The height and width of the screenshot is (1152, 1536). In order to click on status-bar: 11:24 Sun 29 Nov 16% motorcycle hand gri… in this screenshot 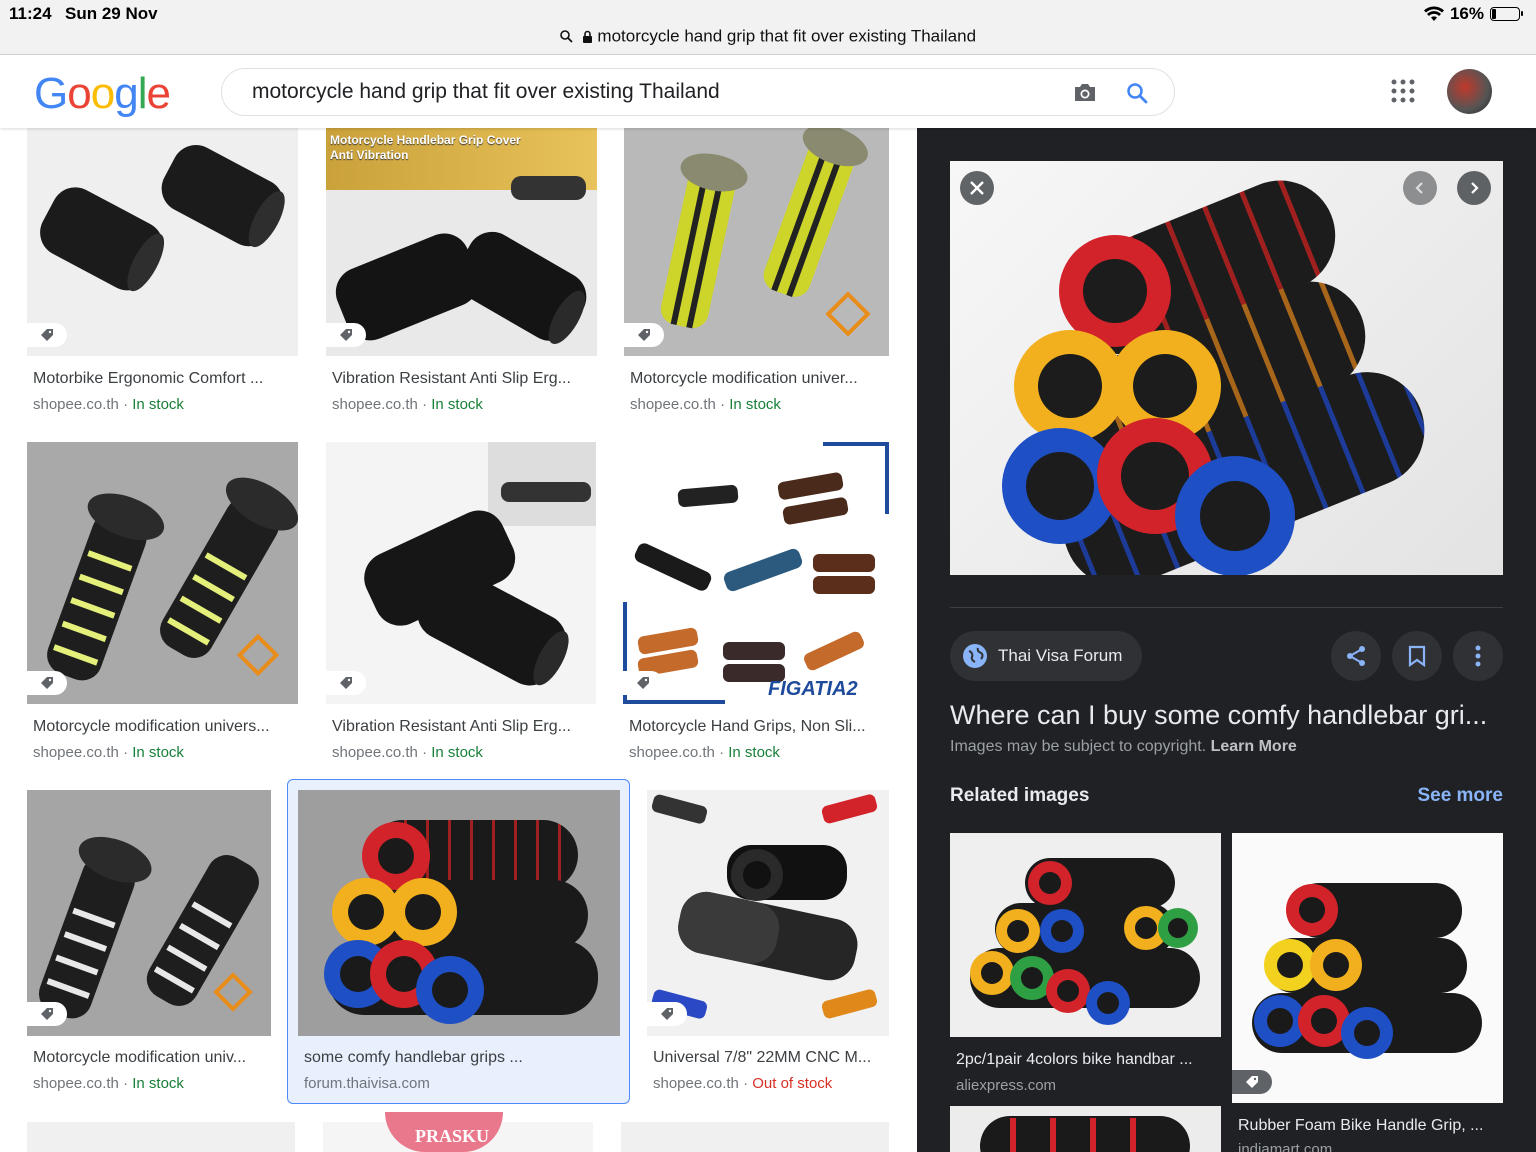, I will do `click(768, 27)`.